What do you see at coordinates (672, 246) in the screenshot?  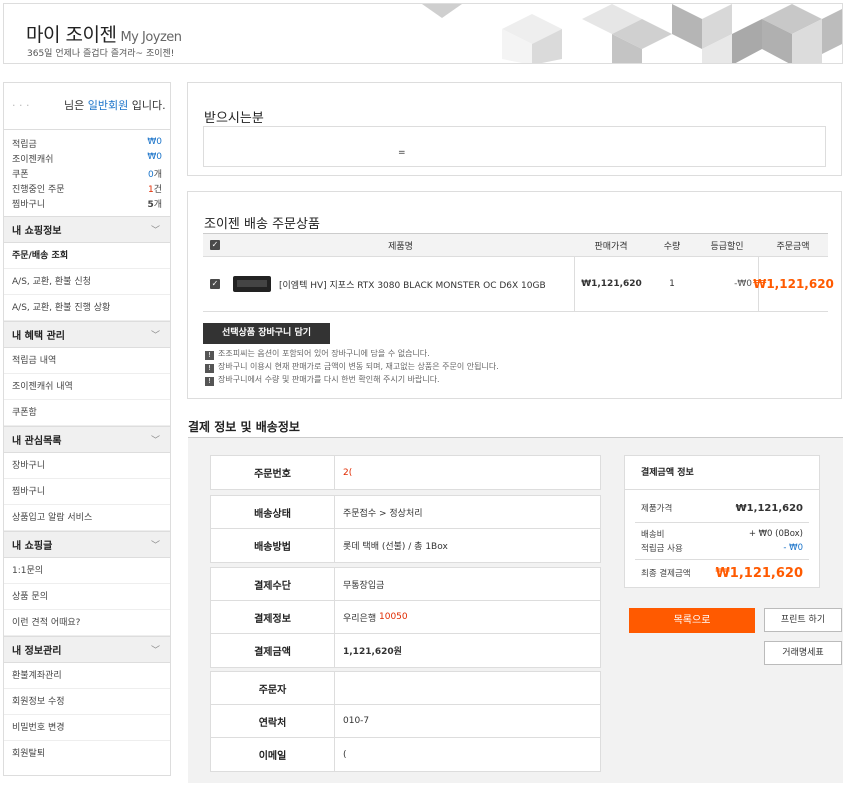 I see `col-qty: 수량` at bounding box center [672, 246].